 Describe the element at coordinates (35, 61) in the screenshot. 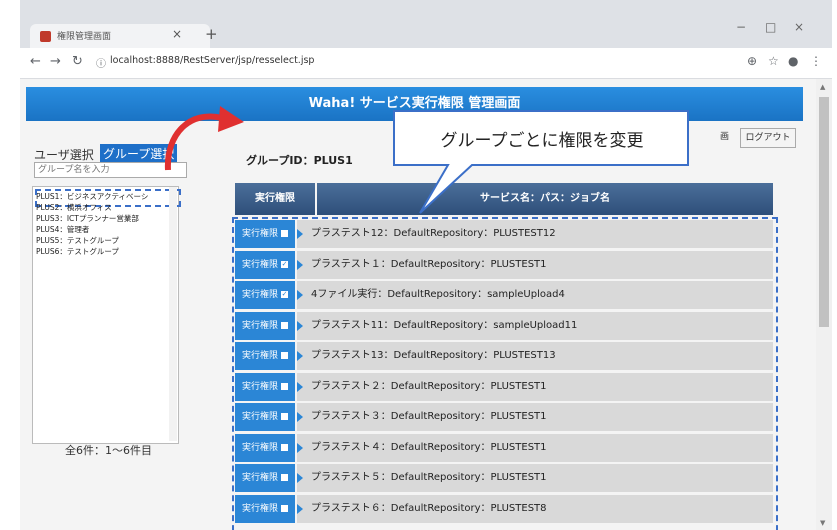

I see `back-icon: ←` at that location.